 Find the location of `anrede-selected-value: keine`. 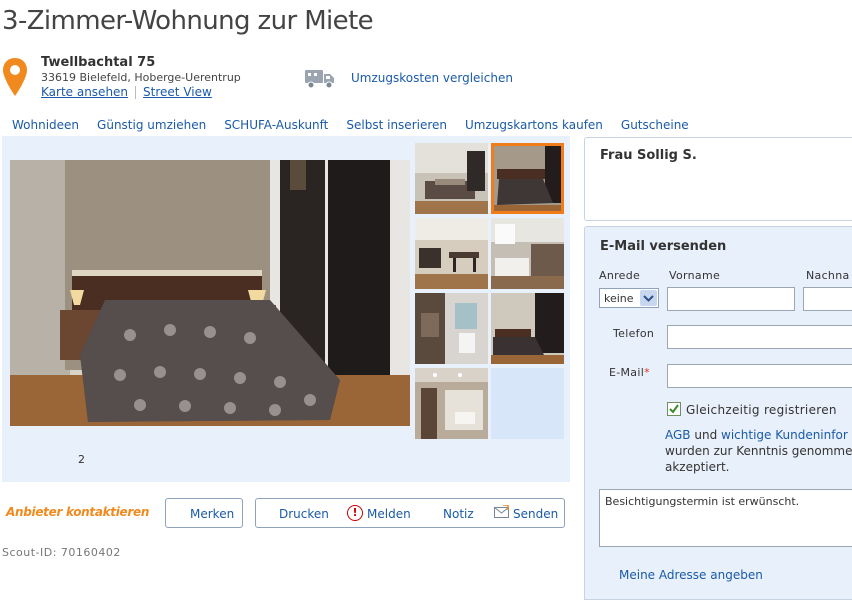

anrede-selected-value: keine is located at coordinates (619, 298).